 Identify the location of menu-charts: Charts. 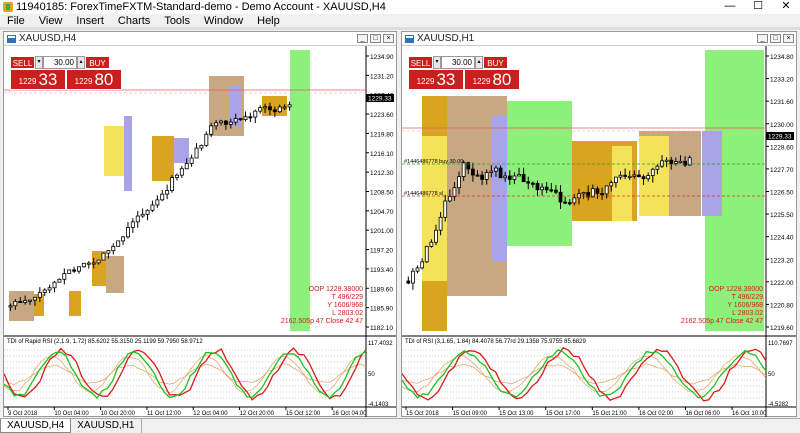
(134, 21).